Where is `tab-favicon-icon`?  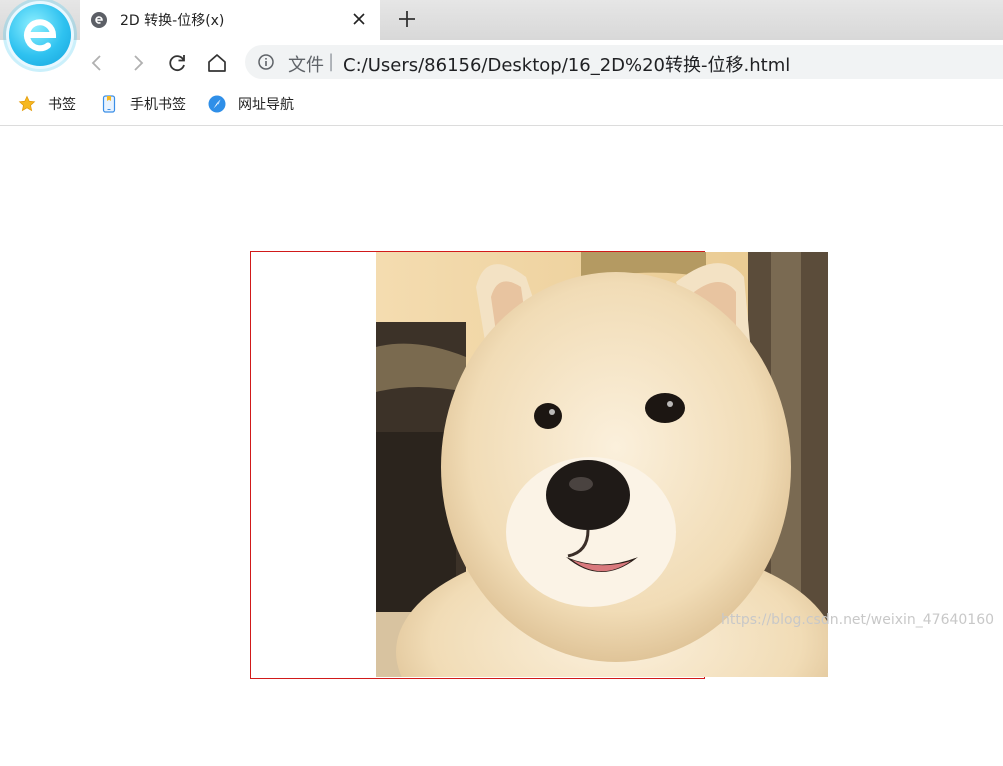 tab-favicon-icon is located at coordinates (99, 20).